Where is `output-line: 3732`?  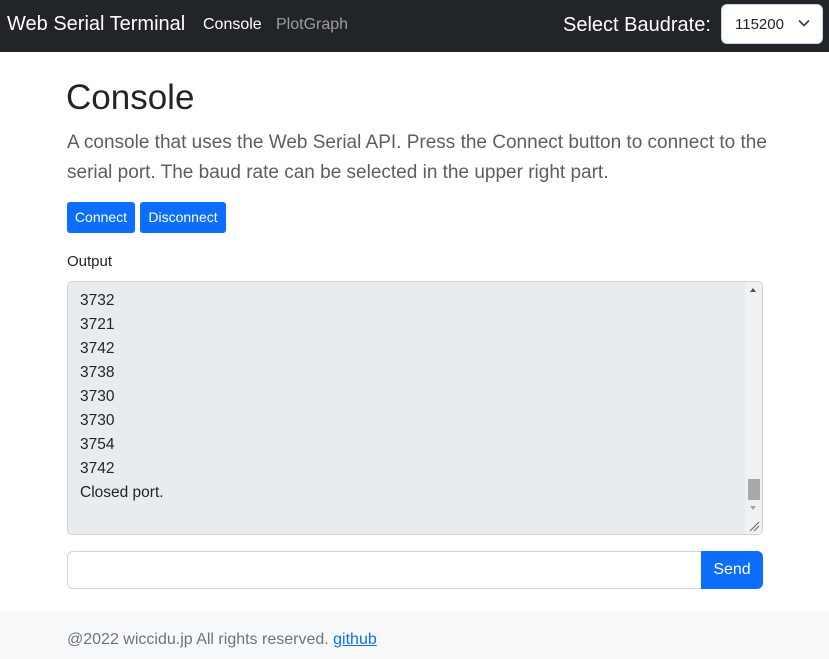 output-line: 3732 is located at coordinates (97, 300).